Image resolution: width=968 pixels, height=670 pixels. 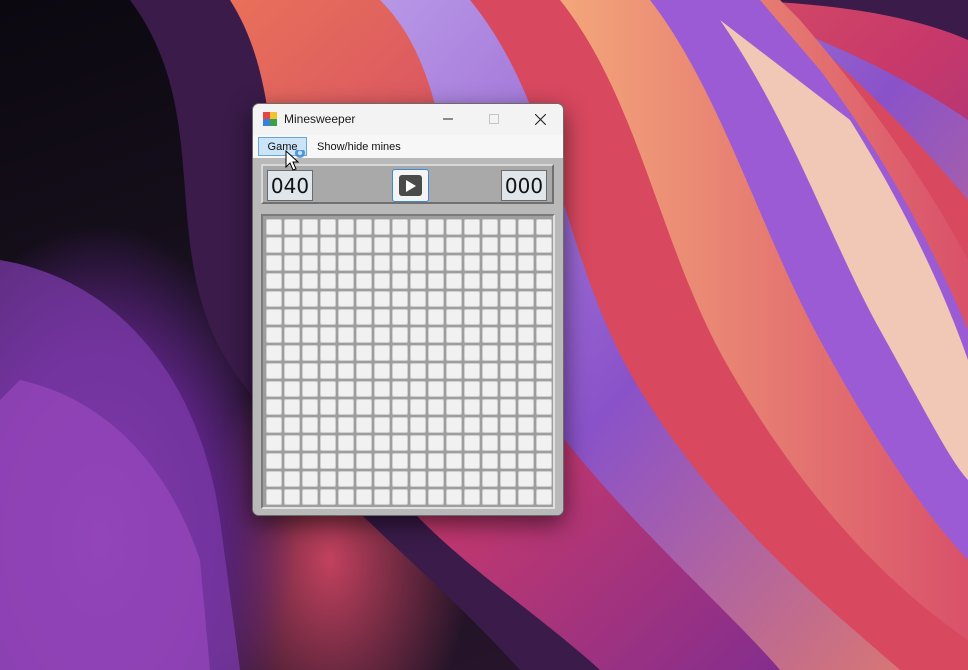 What do you see at coordinates (359, 146) in the screenshot?
I see `menu-show-hide-mines: Show/hide mines` at bounding box center [359, 146].